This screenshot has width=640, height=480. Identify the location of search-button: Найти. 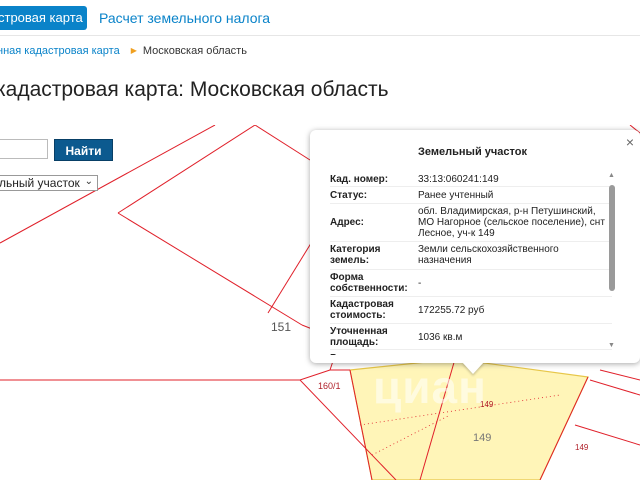
(83, 150).